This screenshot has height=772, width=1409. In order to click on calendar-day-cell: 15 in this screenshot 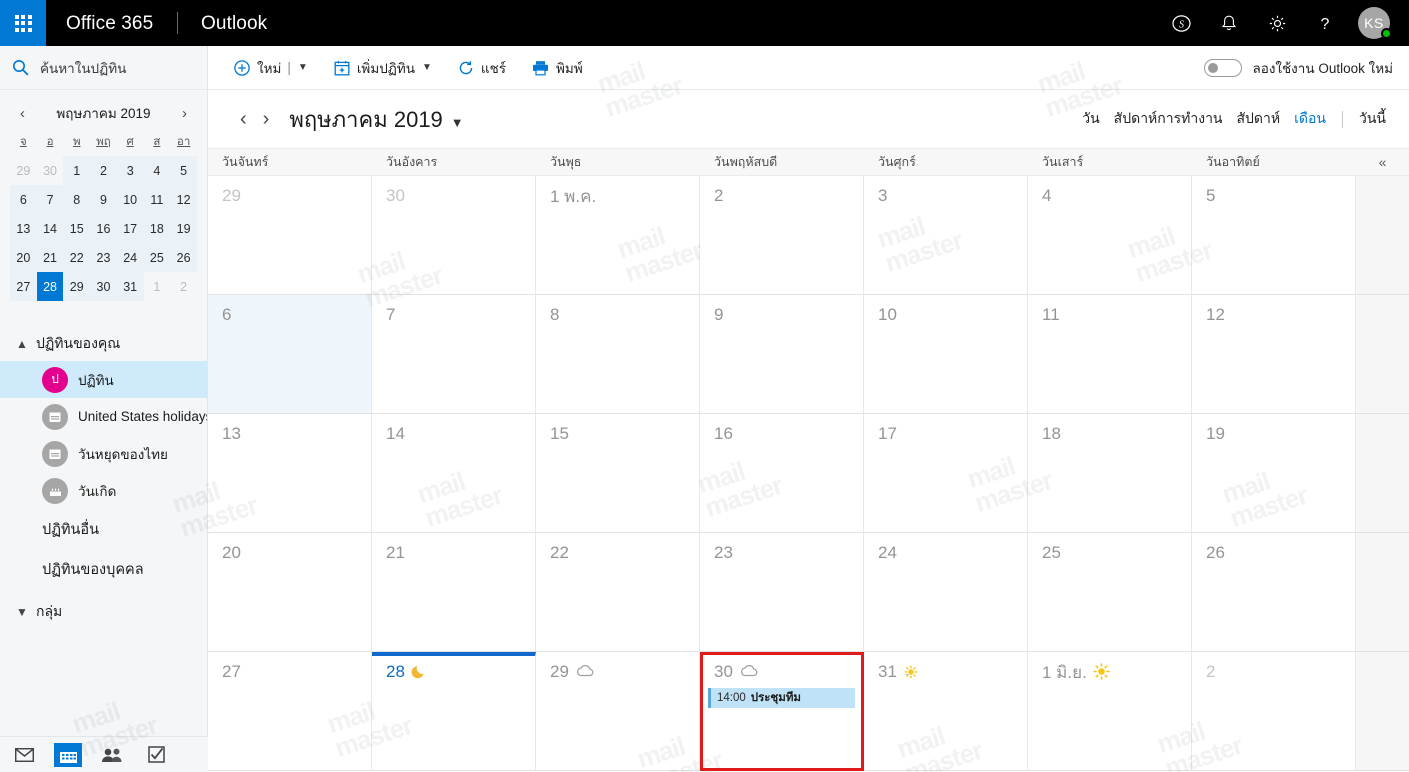, I will do `click(618, 473)`.